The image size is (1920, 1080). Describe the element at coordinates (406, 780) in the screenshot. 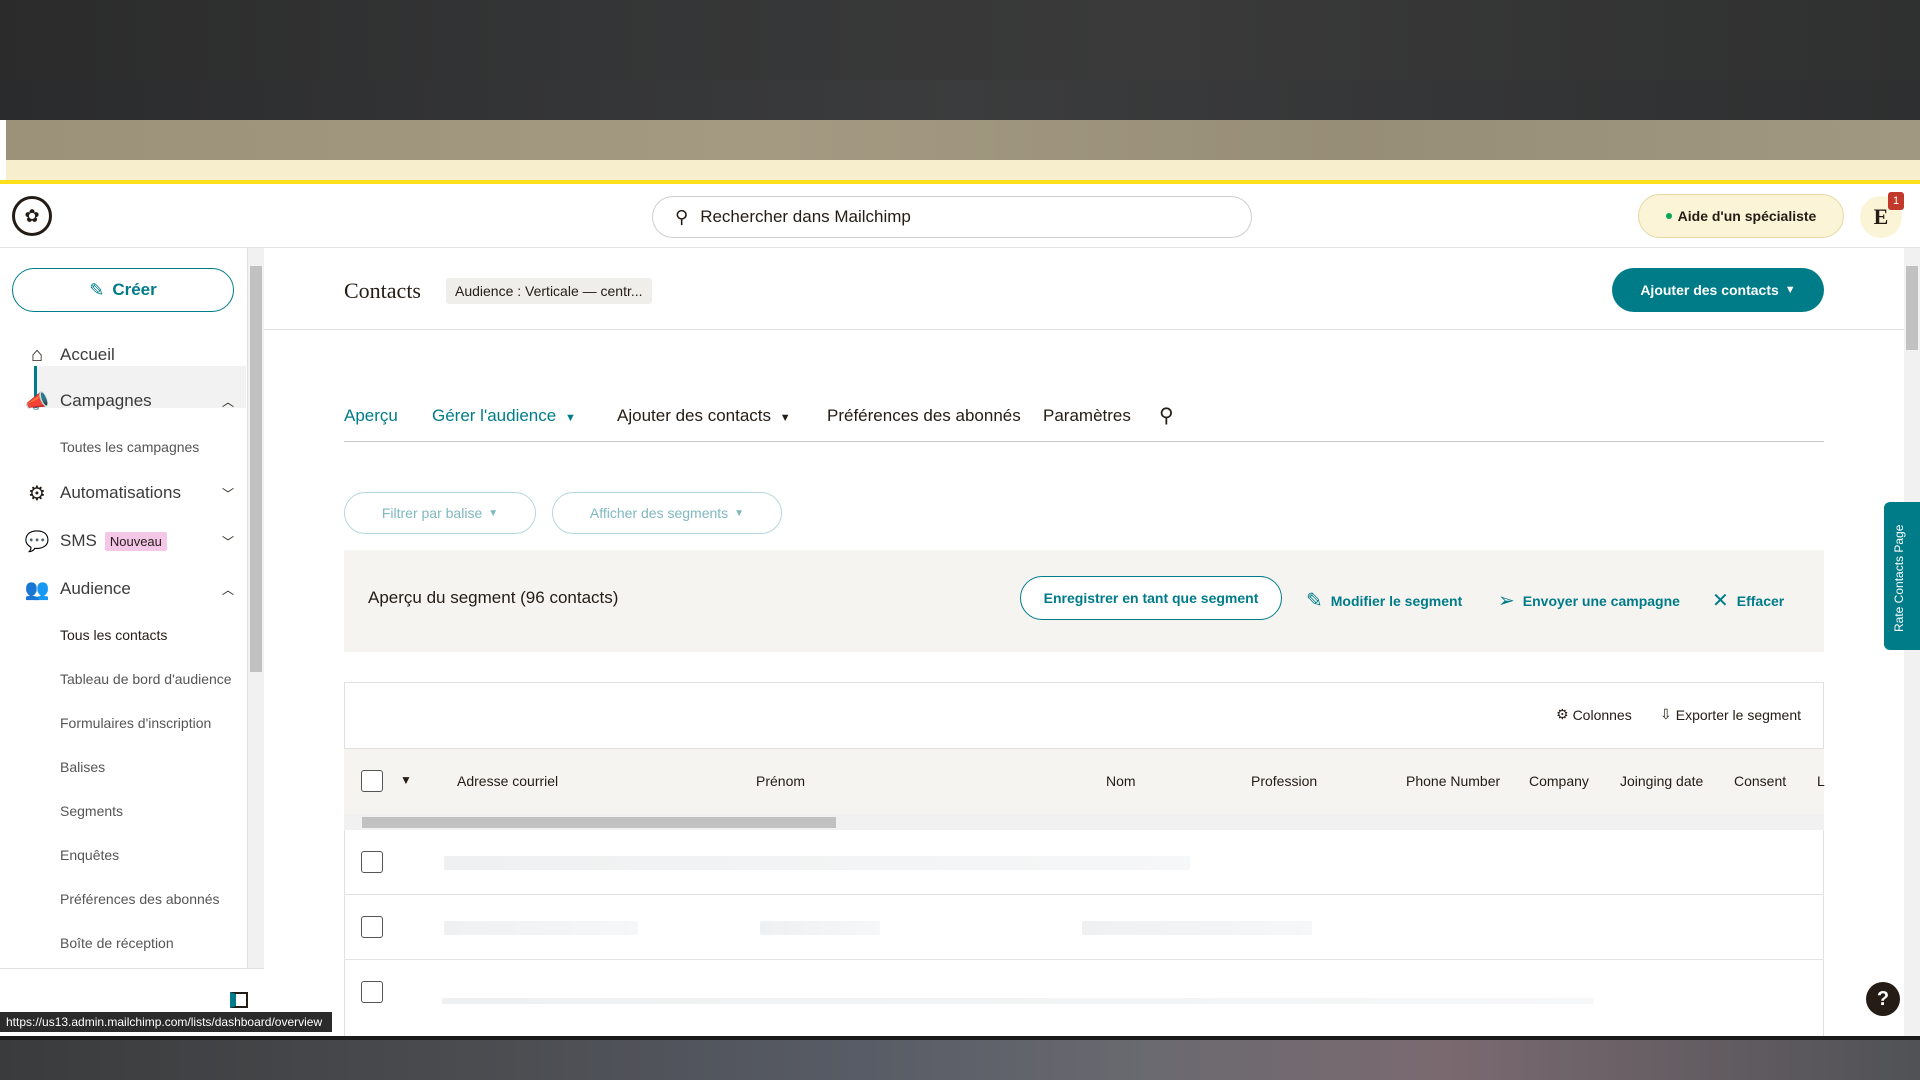

I see `select-menu-chevron-icon: ▼` at that location.